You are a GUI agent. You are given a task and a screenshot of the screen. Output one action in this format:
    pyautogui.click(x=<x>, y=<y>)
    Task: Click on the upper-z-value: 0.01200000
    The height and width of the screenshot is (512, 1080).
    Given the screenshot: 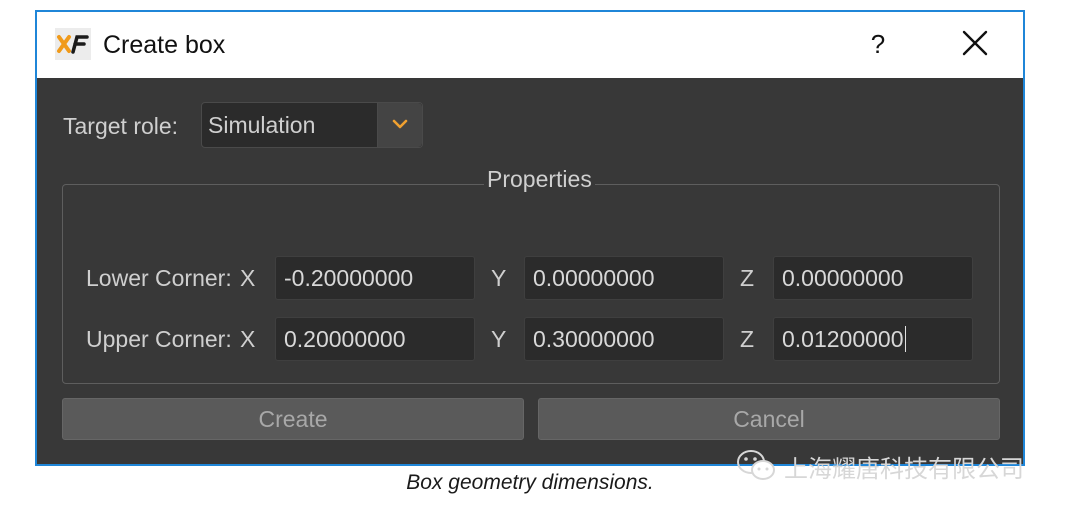 What is the action you would take?
    pyautogui.click(x=843, y=339)
    